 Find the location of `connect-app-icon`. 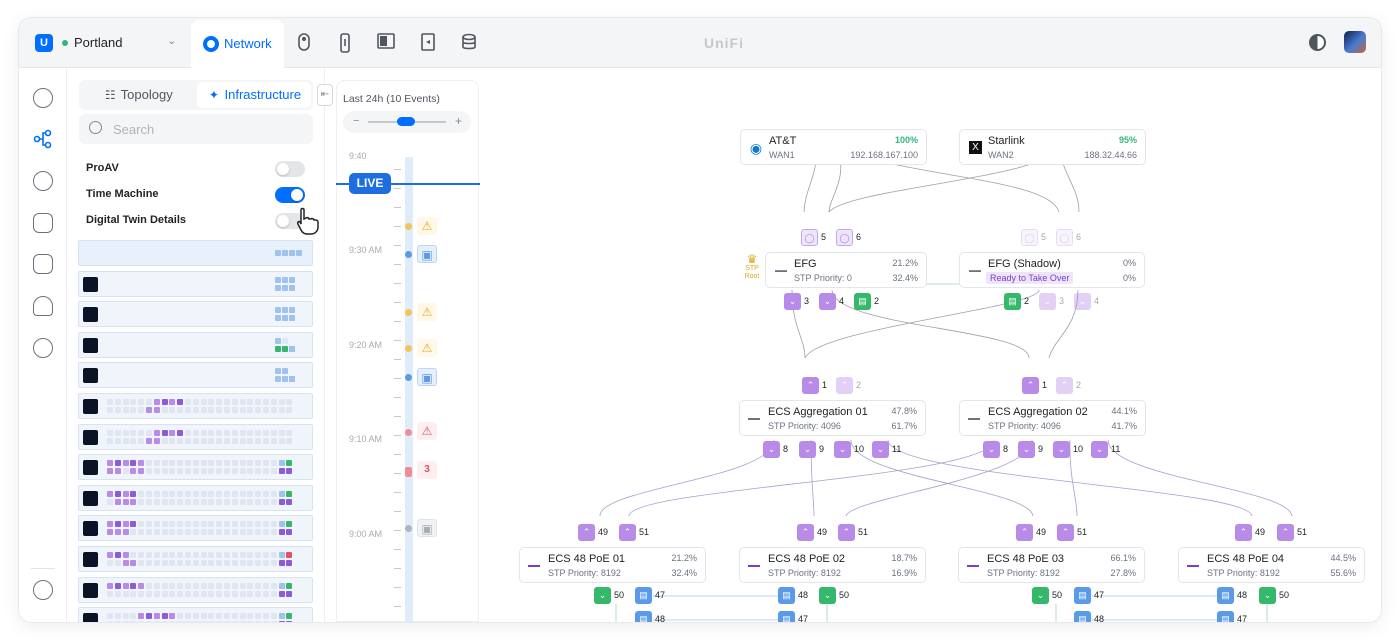

connect-app-icon is located at coordinates (428, 43).